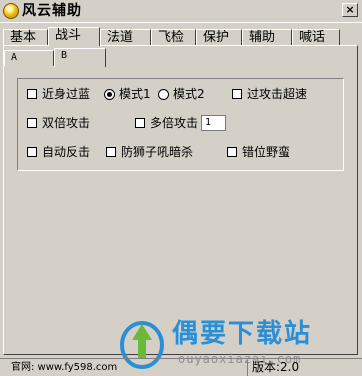 This screenshot has height=376, width=362. What do you see at coordinates (25, 37) in the screenshot?
I see `tab-basic: 基本` at bounding box center [25, 37].